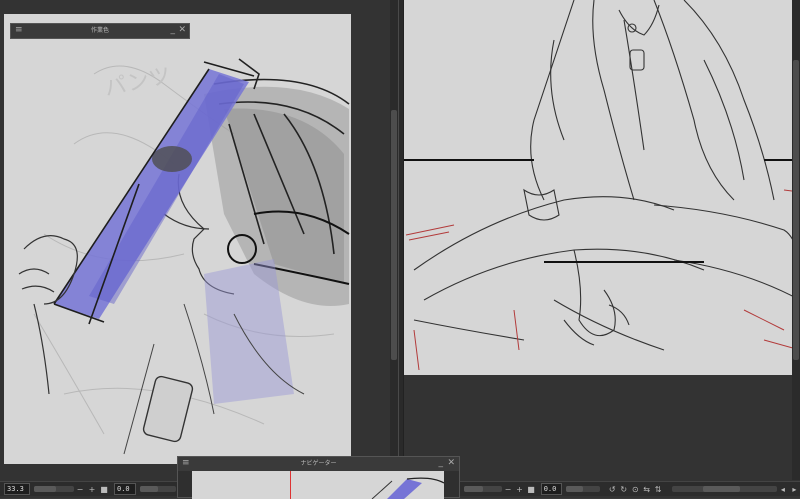 The image size is (800, 499). I want to click on navigator-close-icon: ✕, so click(451, 463).